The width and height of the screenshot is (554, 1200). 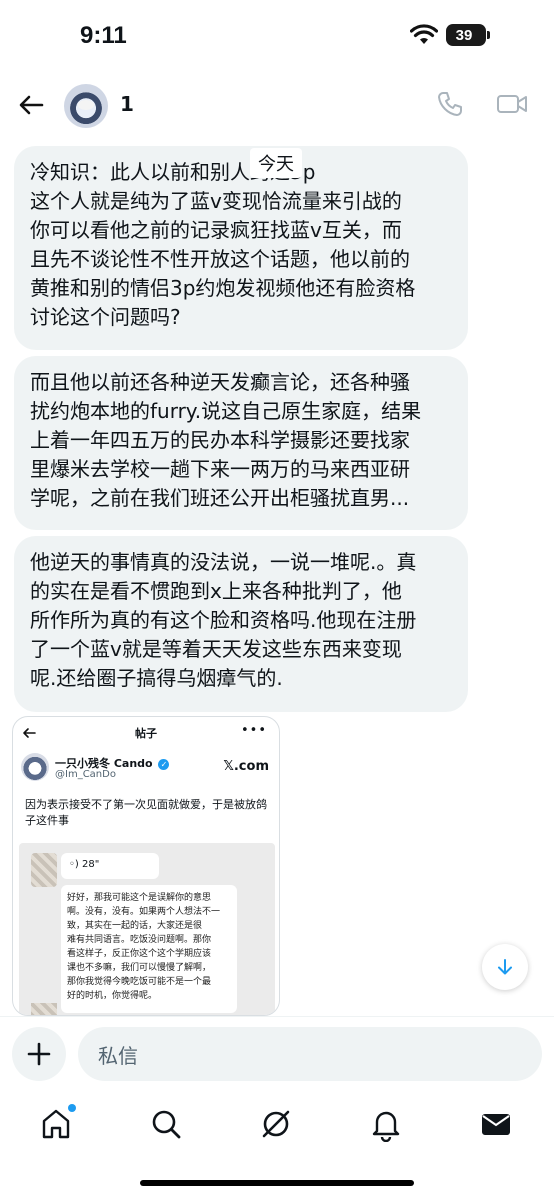 I want to click on tab-notifications, so click(x=386, y=1124).